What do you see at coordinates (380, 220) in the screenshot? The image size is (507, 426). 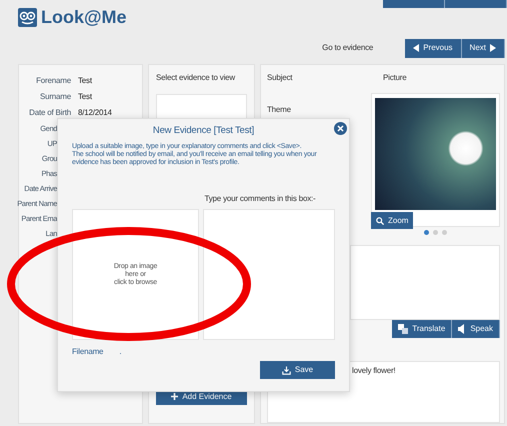 I see `search-icon` at bounding box center [380, 220].